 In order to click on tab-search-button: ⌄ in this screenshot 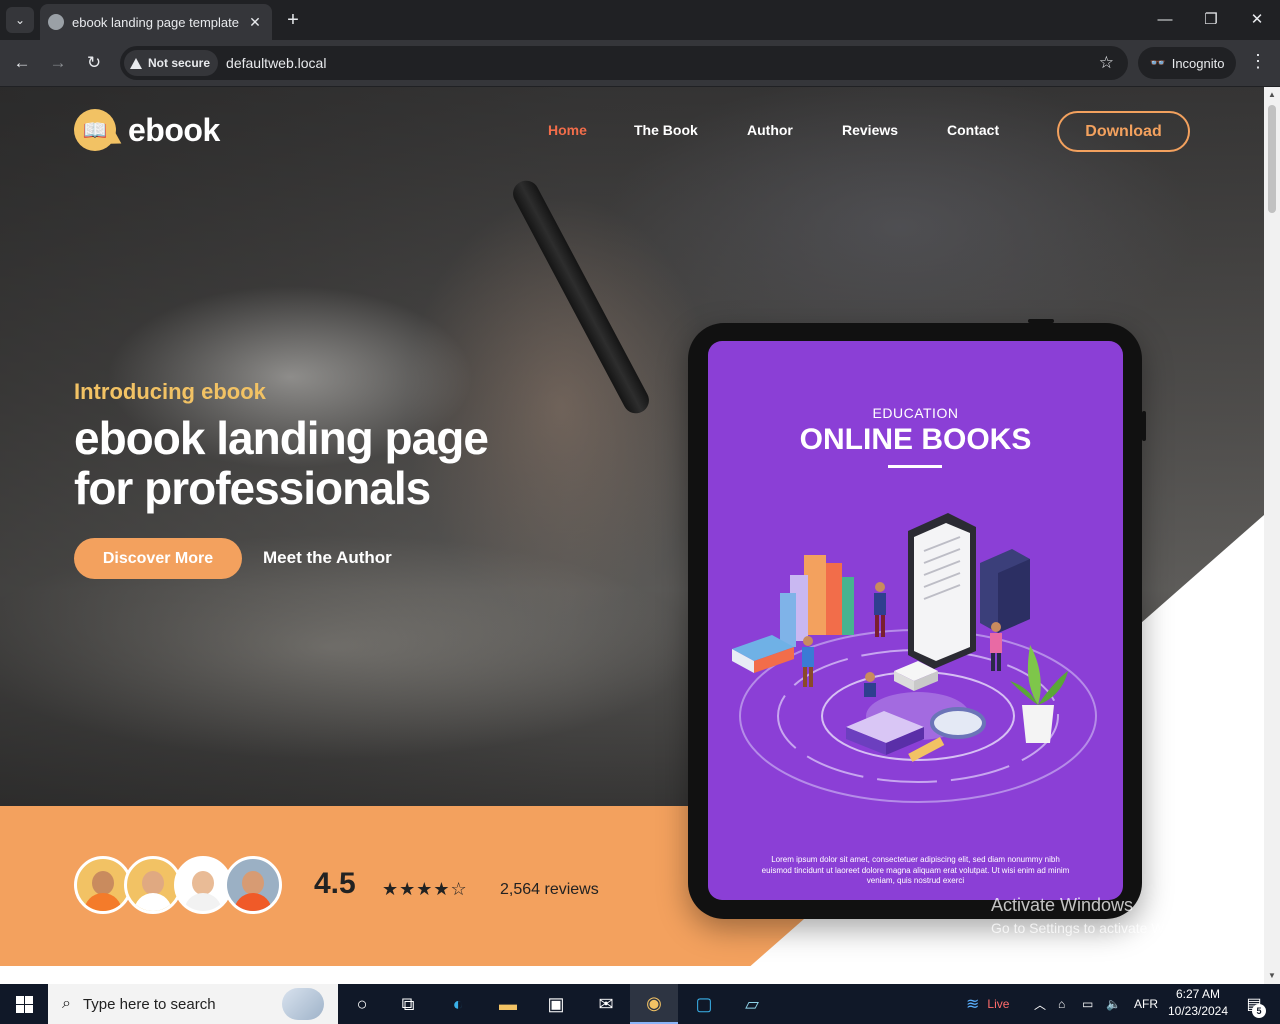, I will do `click(20, 20)`.